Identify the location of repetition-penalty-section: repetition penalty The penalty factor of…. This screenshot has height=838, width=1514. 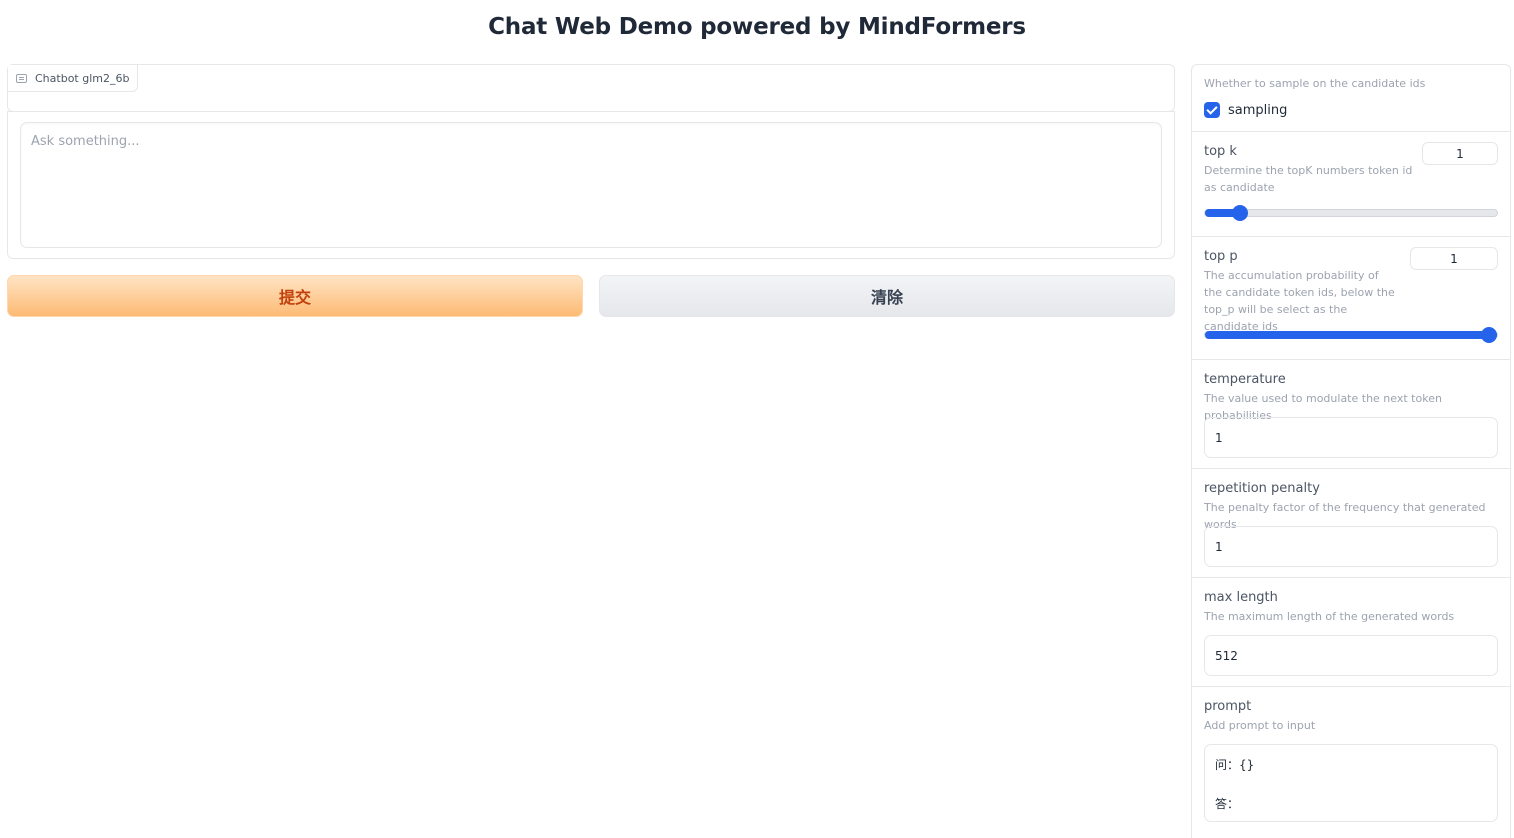
(1351, 523).